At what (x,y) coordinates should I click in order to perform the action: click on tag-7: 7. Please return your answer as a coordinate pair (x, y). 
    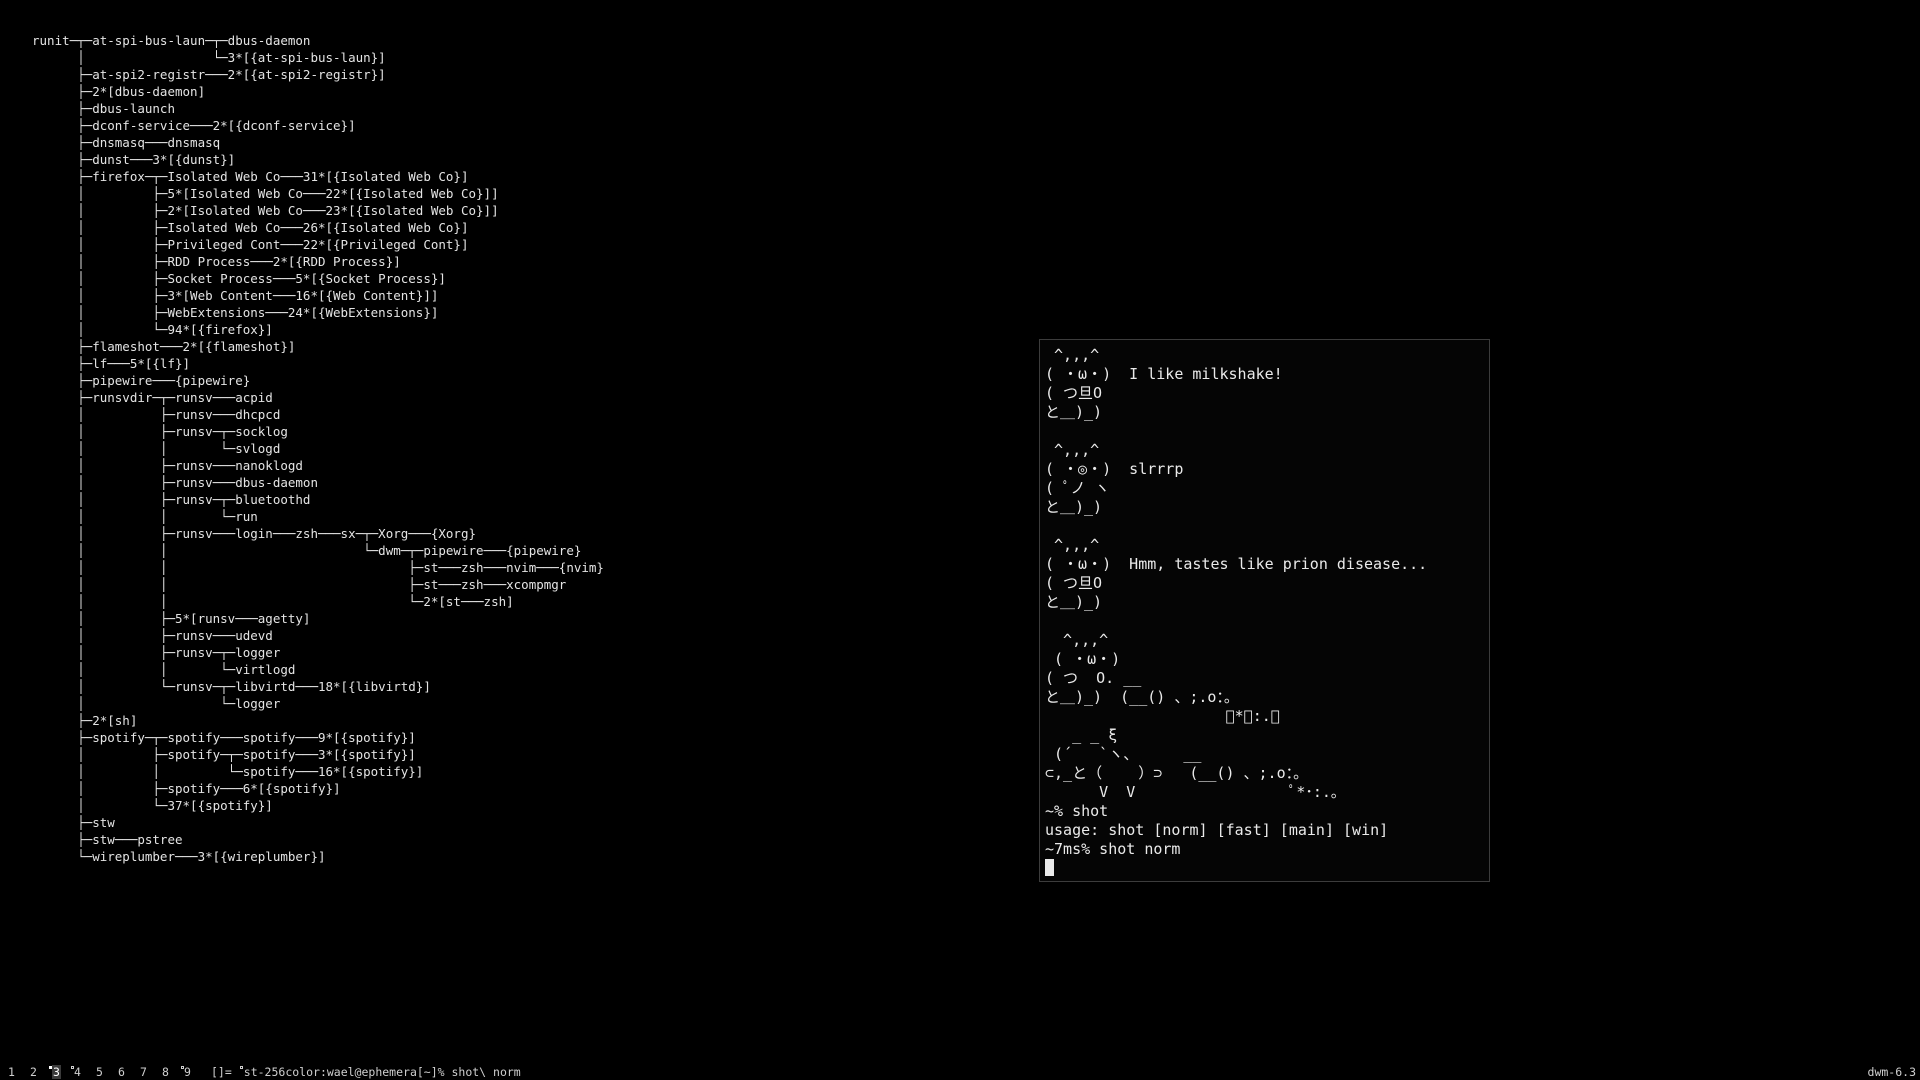
    Looking at the image, I should click on (148, 1072).